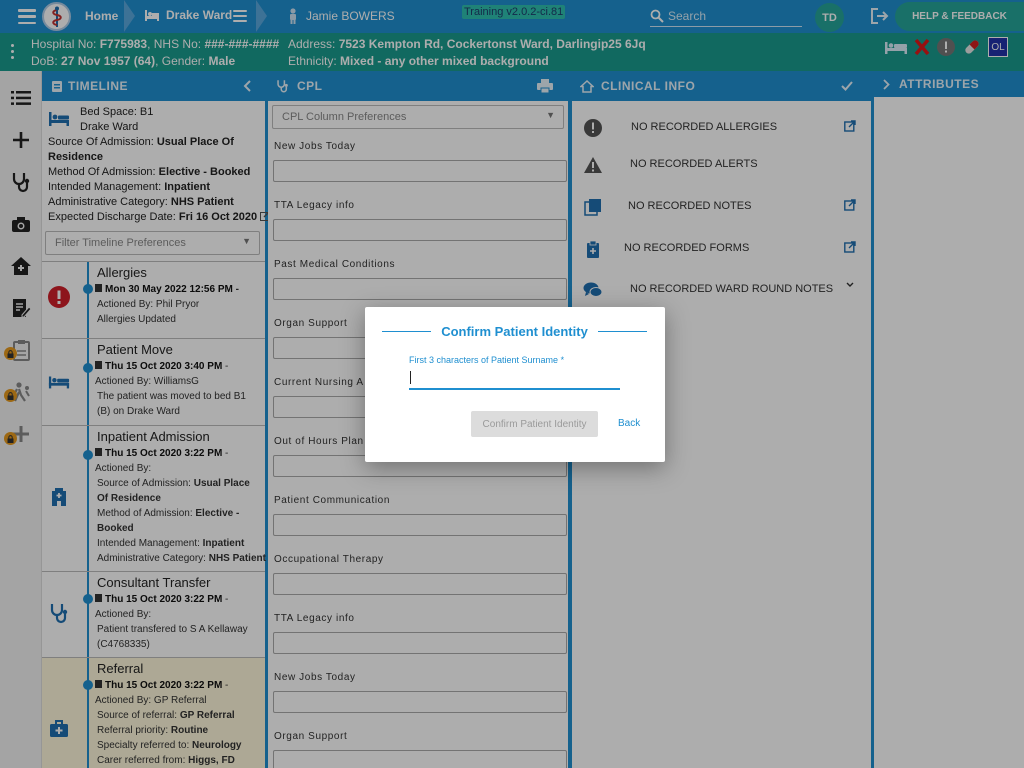  I want to click on text-cursor, so click(410, 377).